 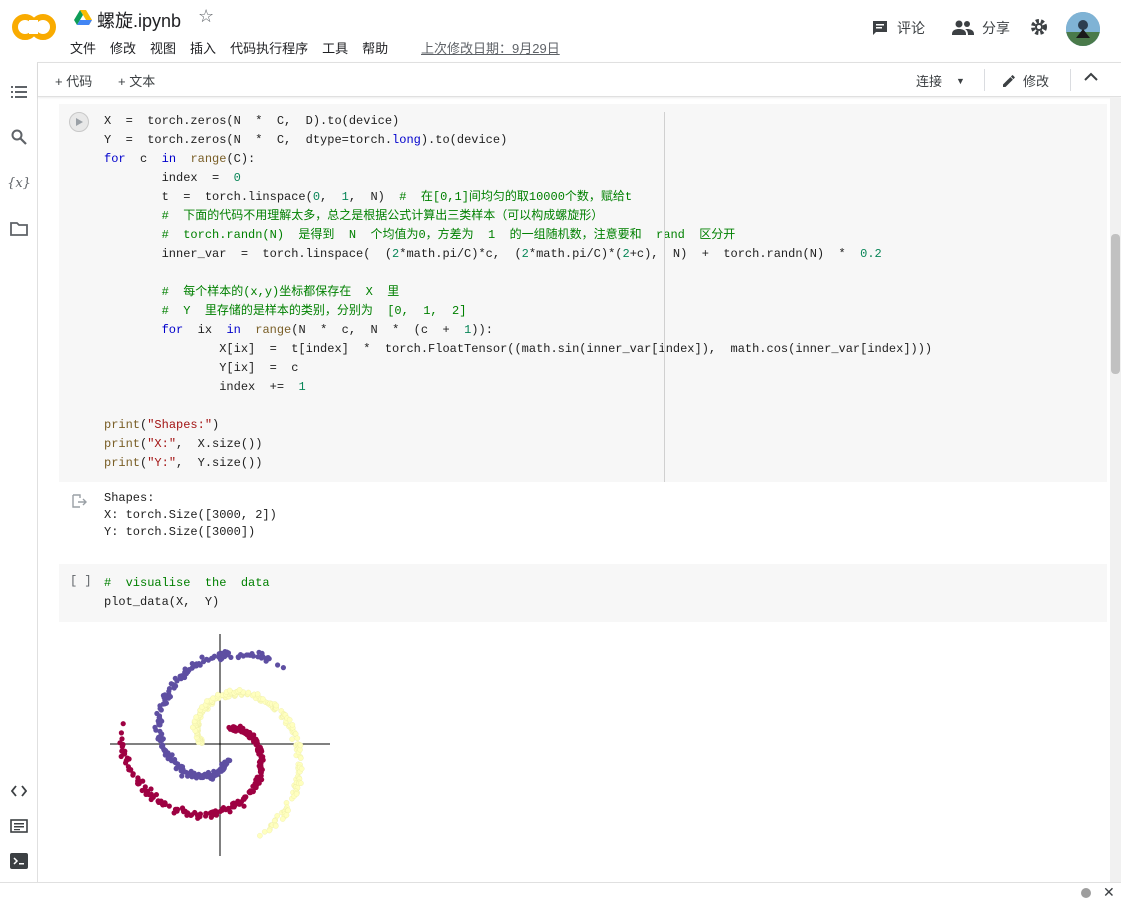 What do you see at coordinates (162, 602) in the screenshot?
I see `code-line: plot_data(X, Y)` at bounding box center [162, 602].